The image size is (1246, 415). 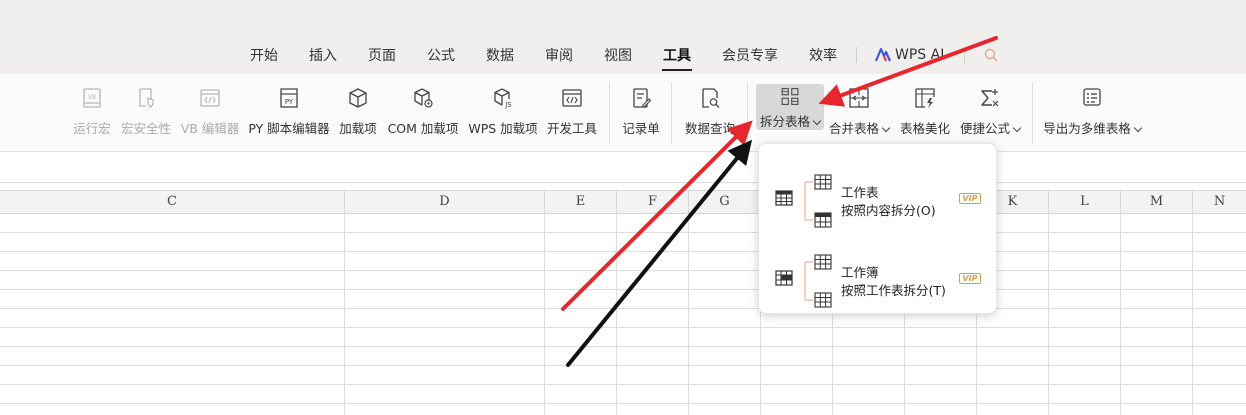 What do you see at coordinates (823, 55) in the screenshot?
I see `tab-efficiency: 效率` at bounding box center [823, 55].